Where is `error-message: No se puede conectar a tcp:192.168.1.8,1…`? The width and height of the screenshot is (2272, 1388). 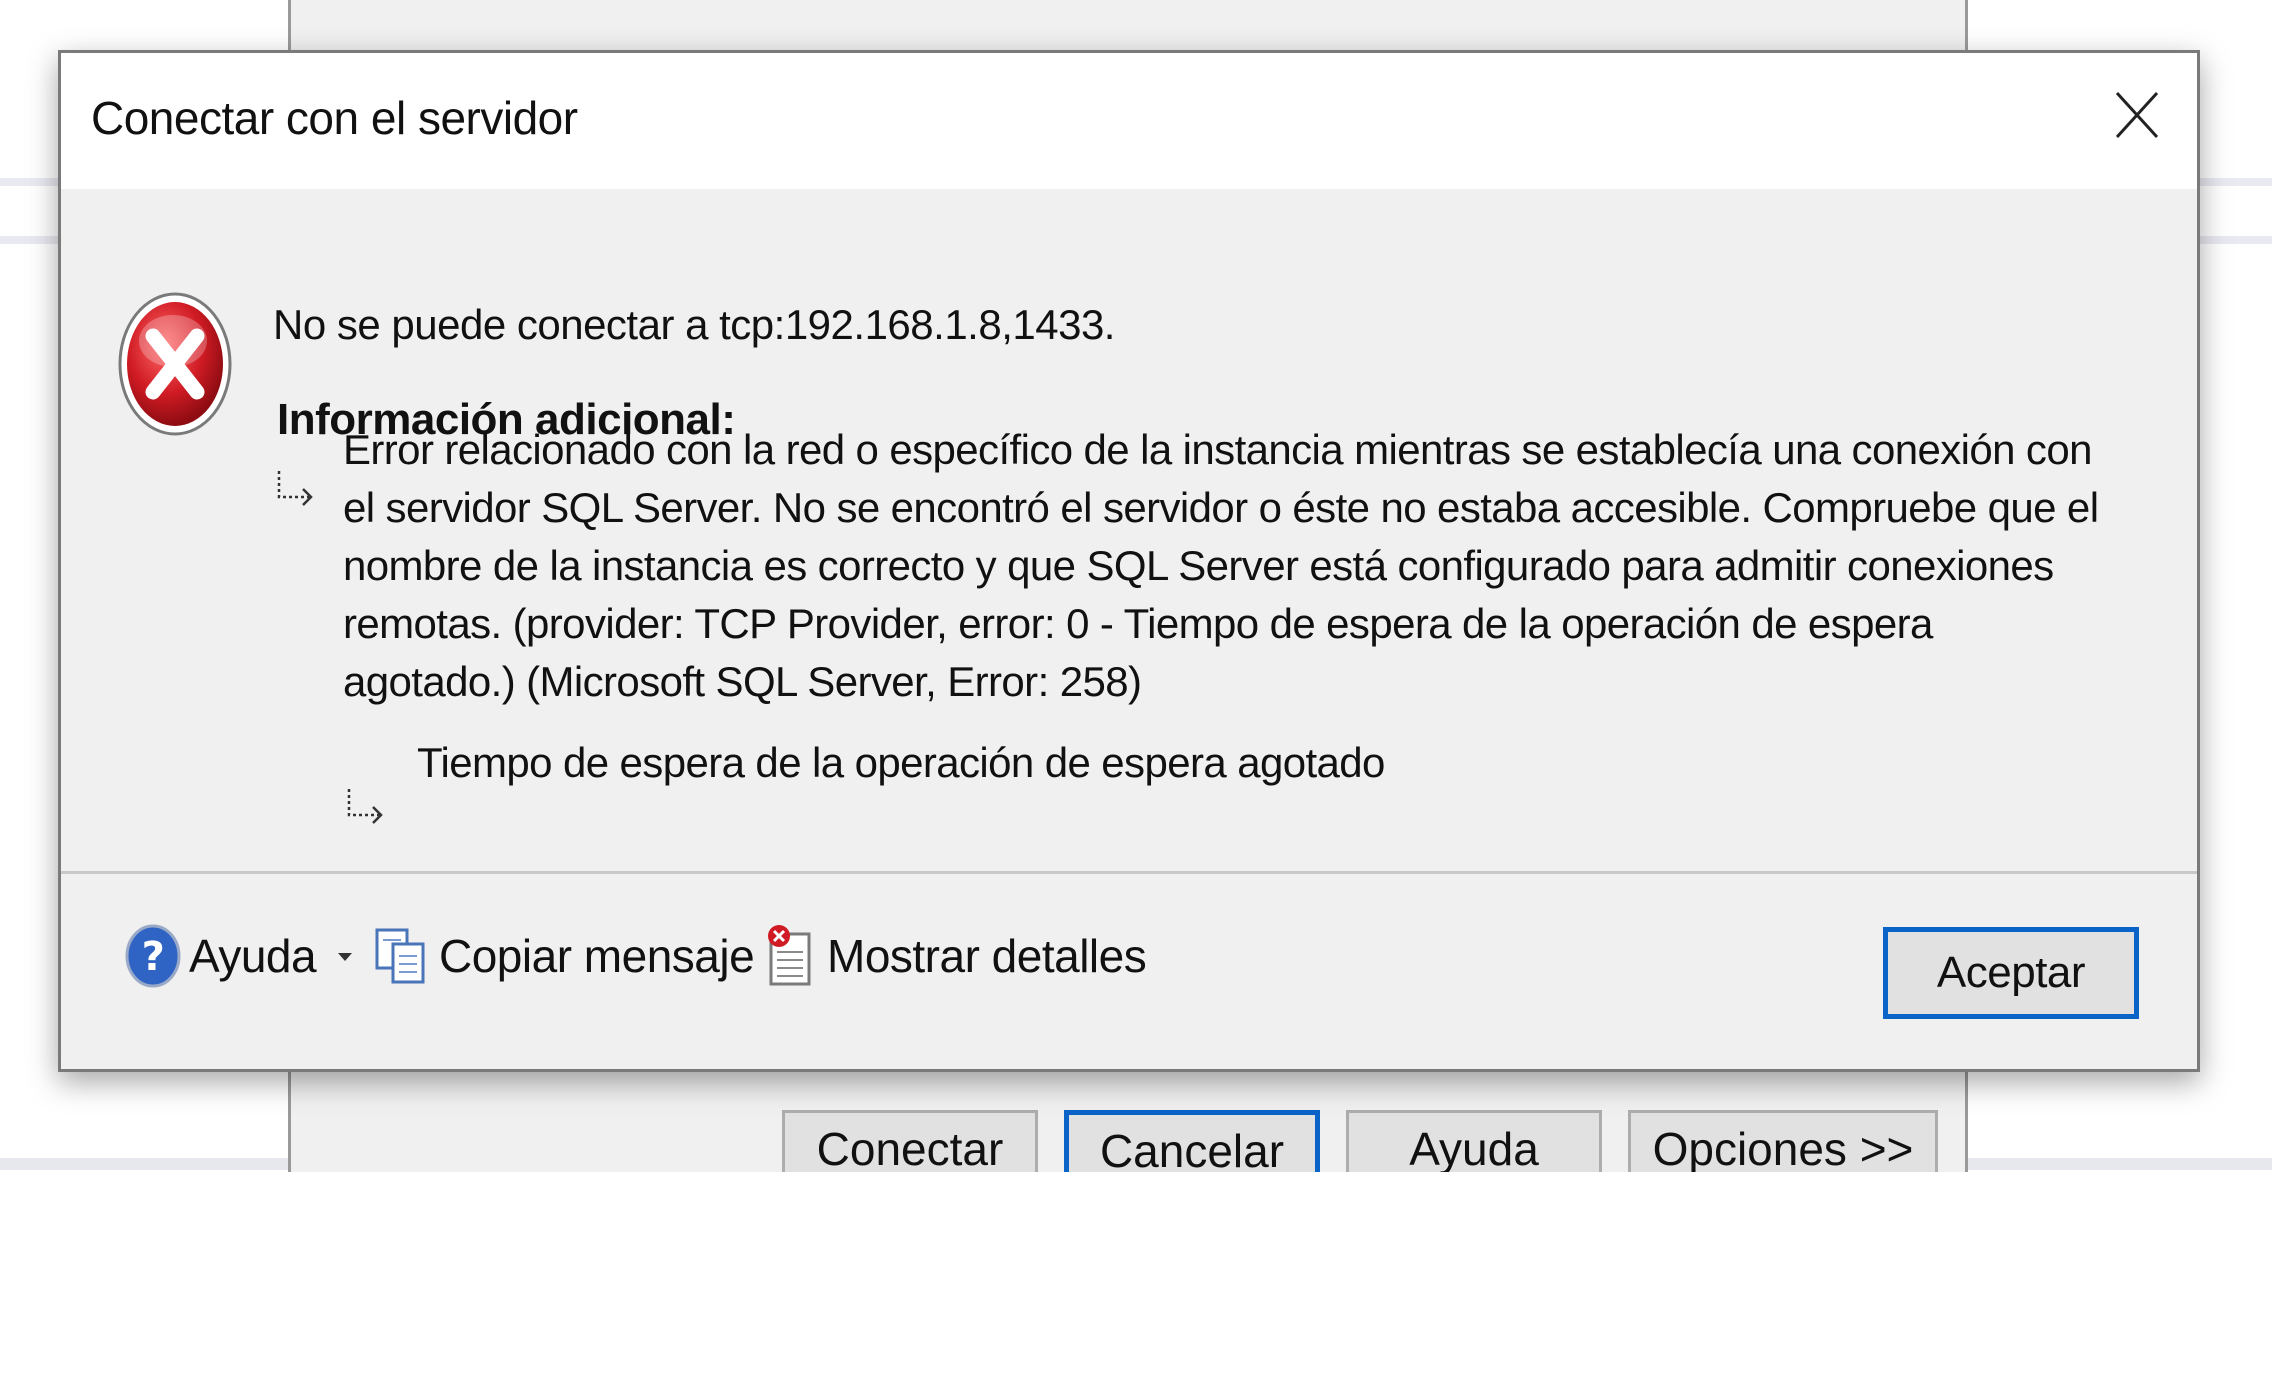 error-message: No se puede conectar a tcp:192.168.1.8,1… is located at coordinates (694, 324).